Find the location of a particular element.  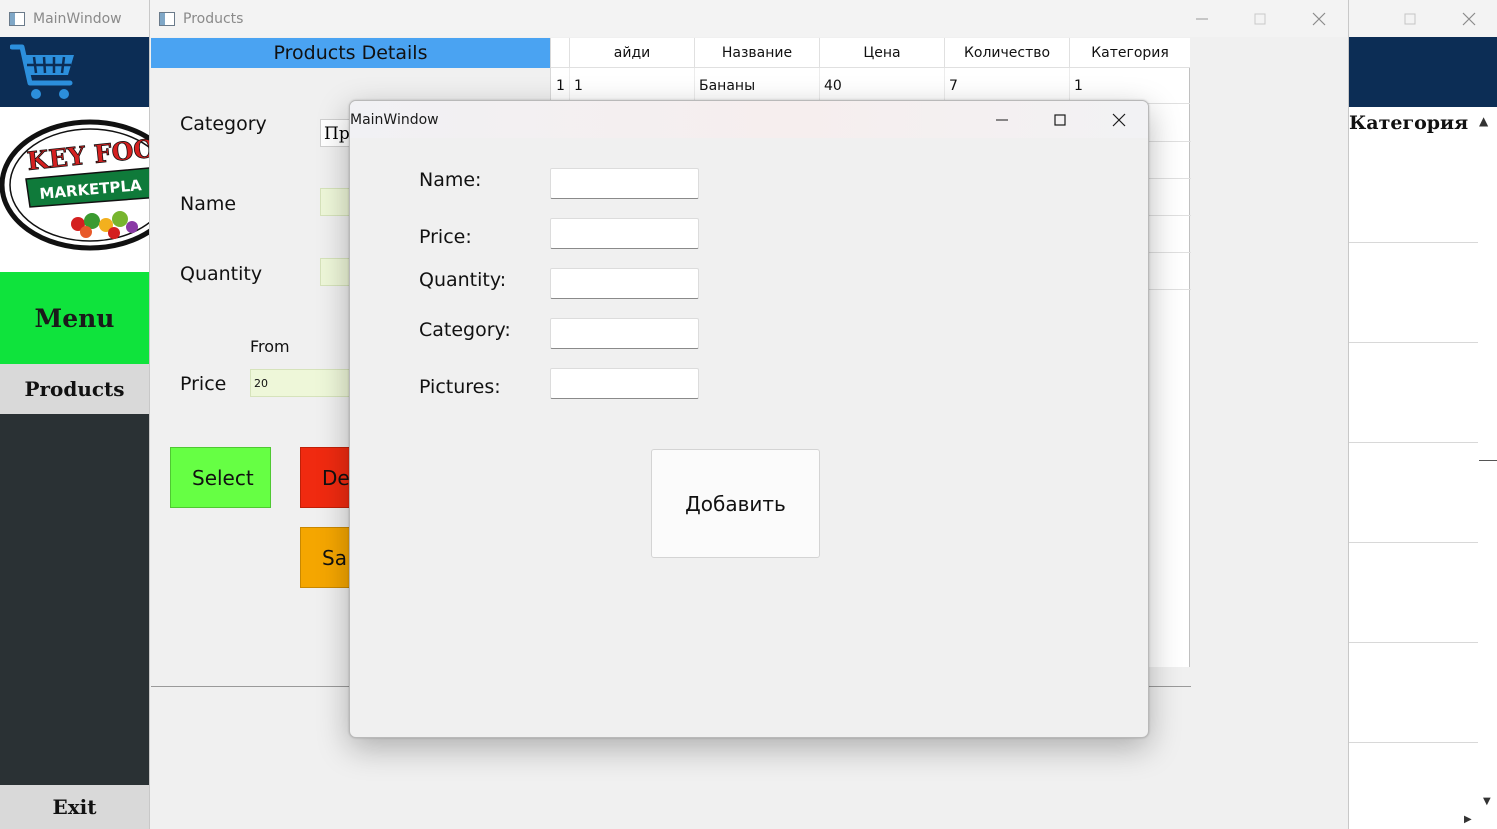

dialog-minimize-button is located at coordinates (1002, 119).